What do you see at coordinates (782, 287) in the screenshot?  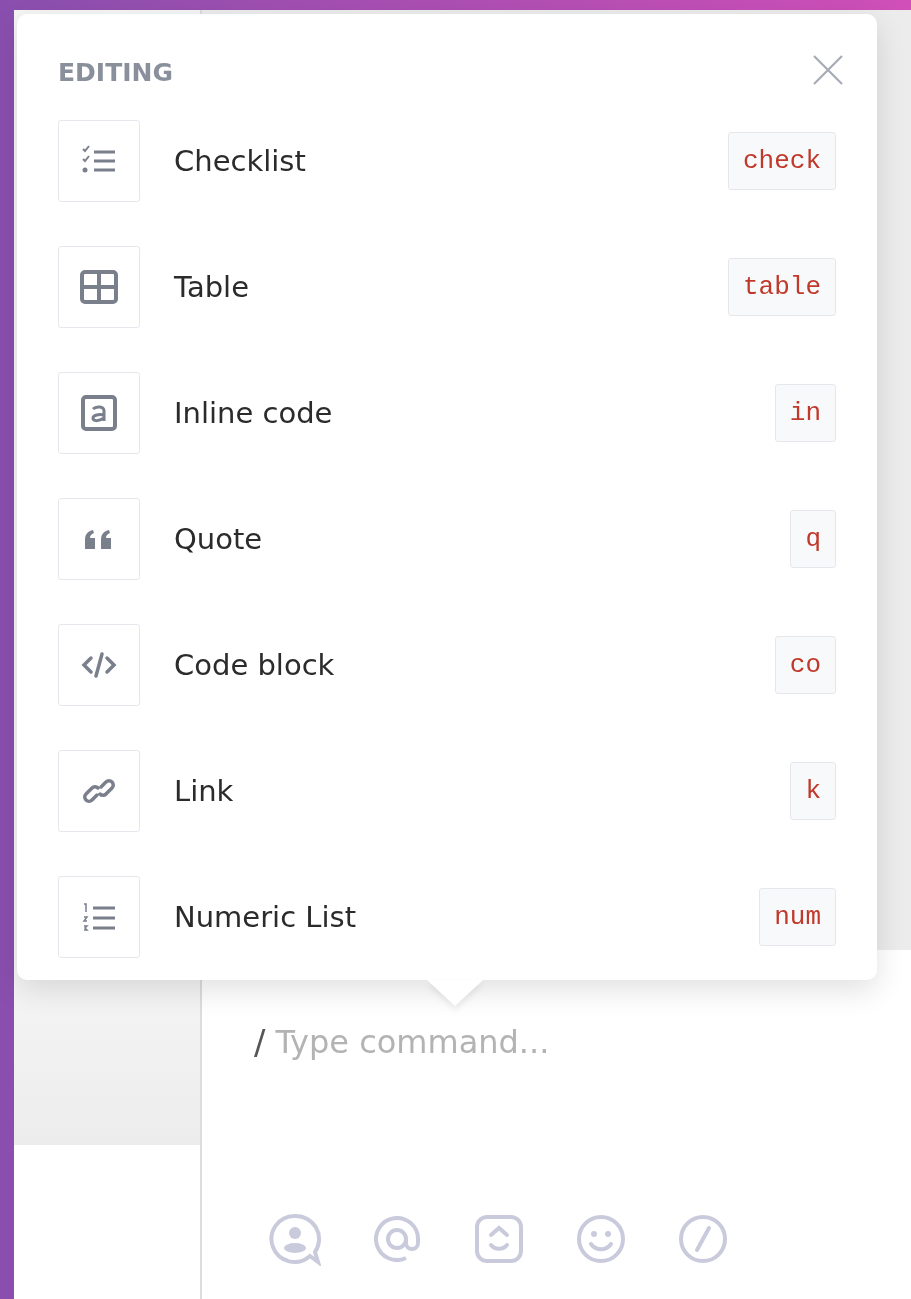 I see `shortcut-code: table` at bounding box center [782, 287].